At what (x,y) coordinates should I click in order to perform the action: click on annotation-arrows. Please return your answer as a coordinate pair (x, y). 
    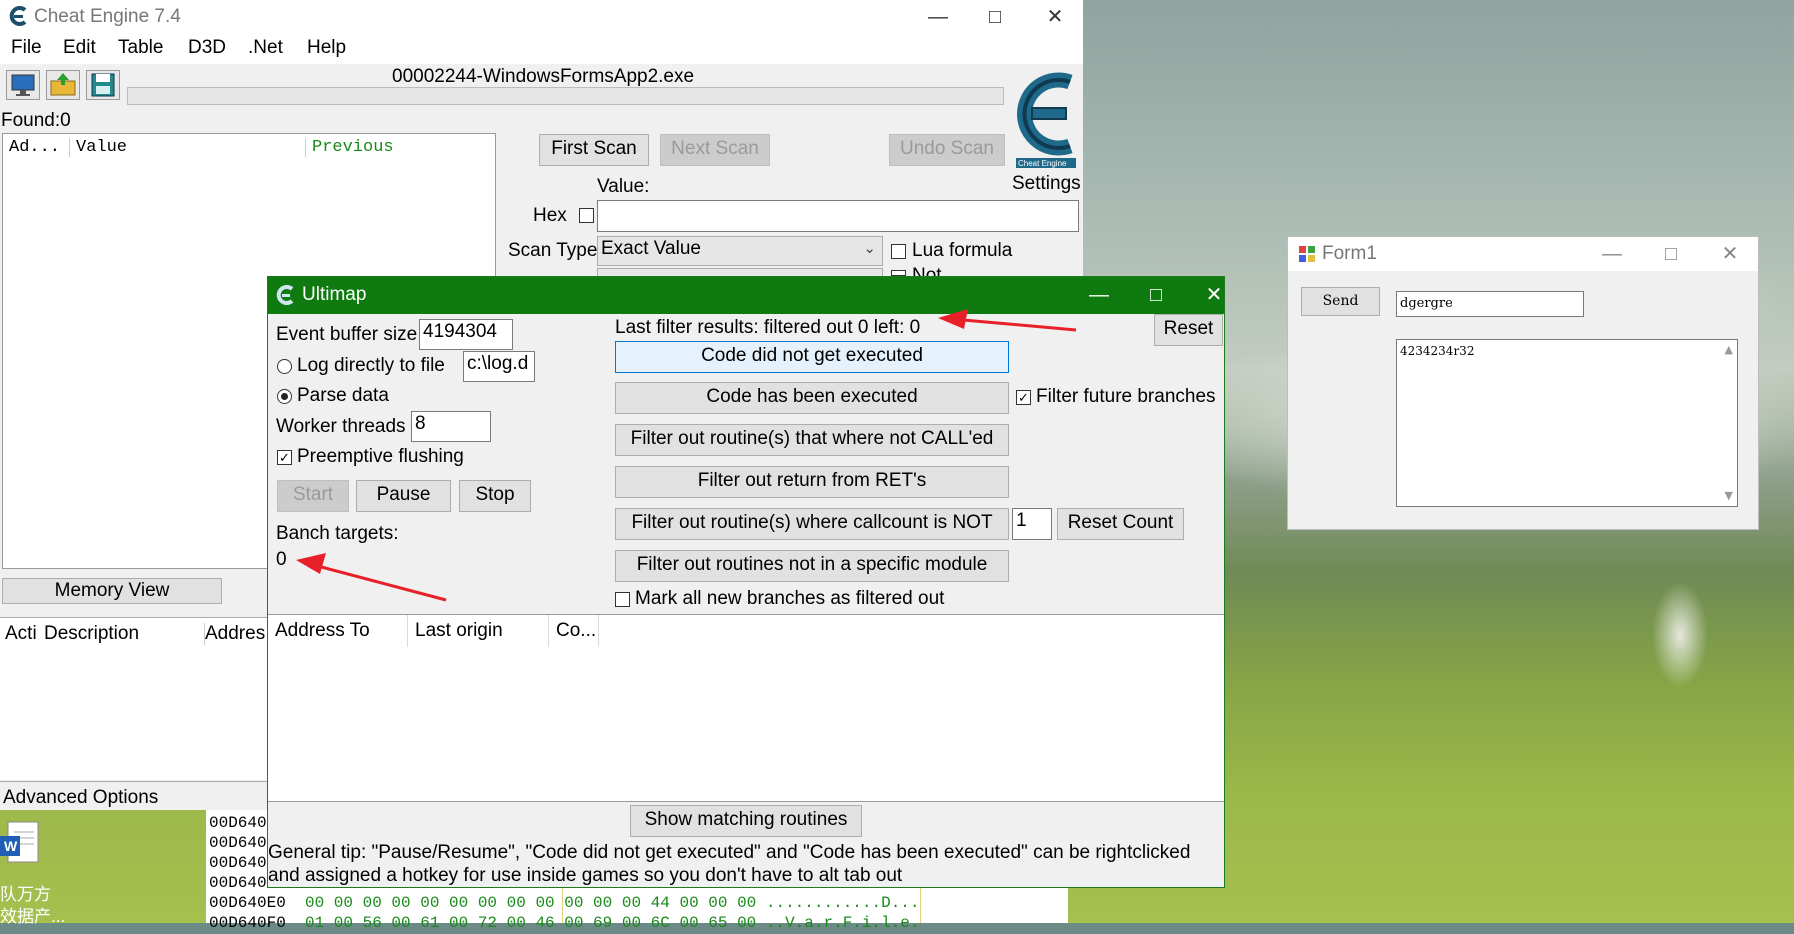
    Looking at the image, I should click on (686, 455).